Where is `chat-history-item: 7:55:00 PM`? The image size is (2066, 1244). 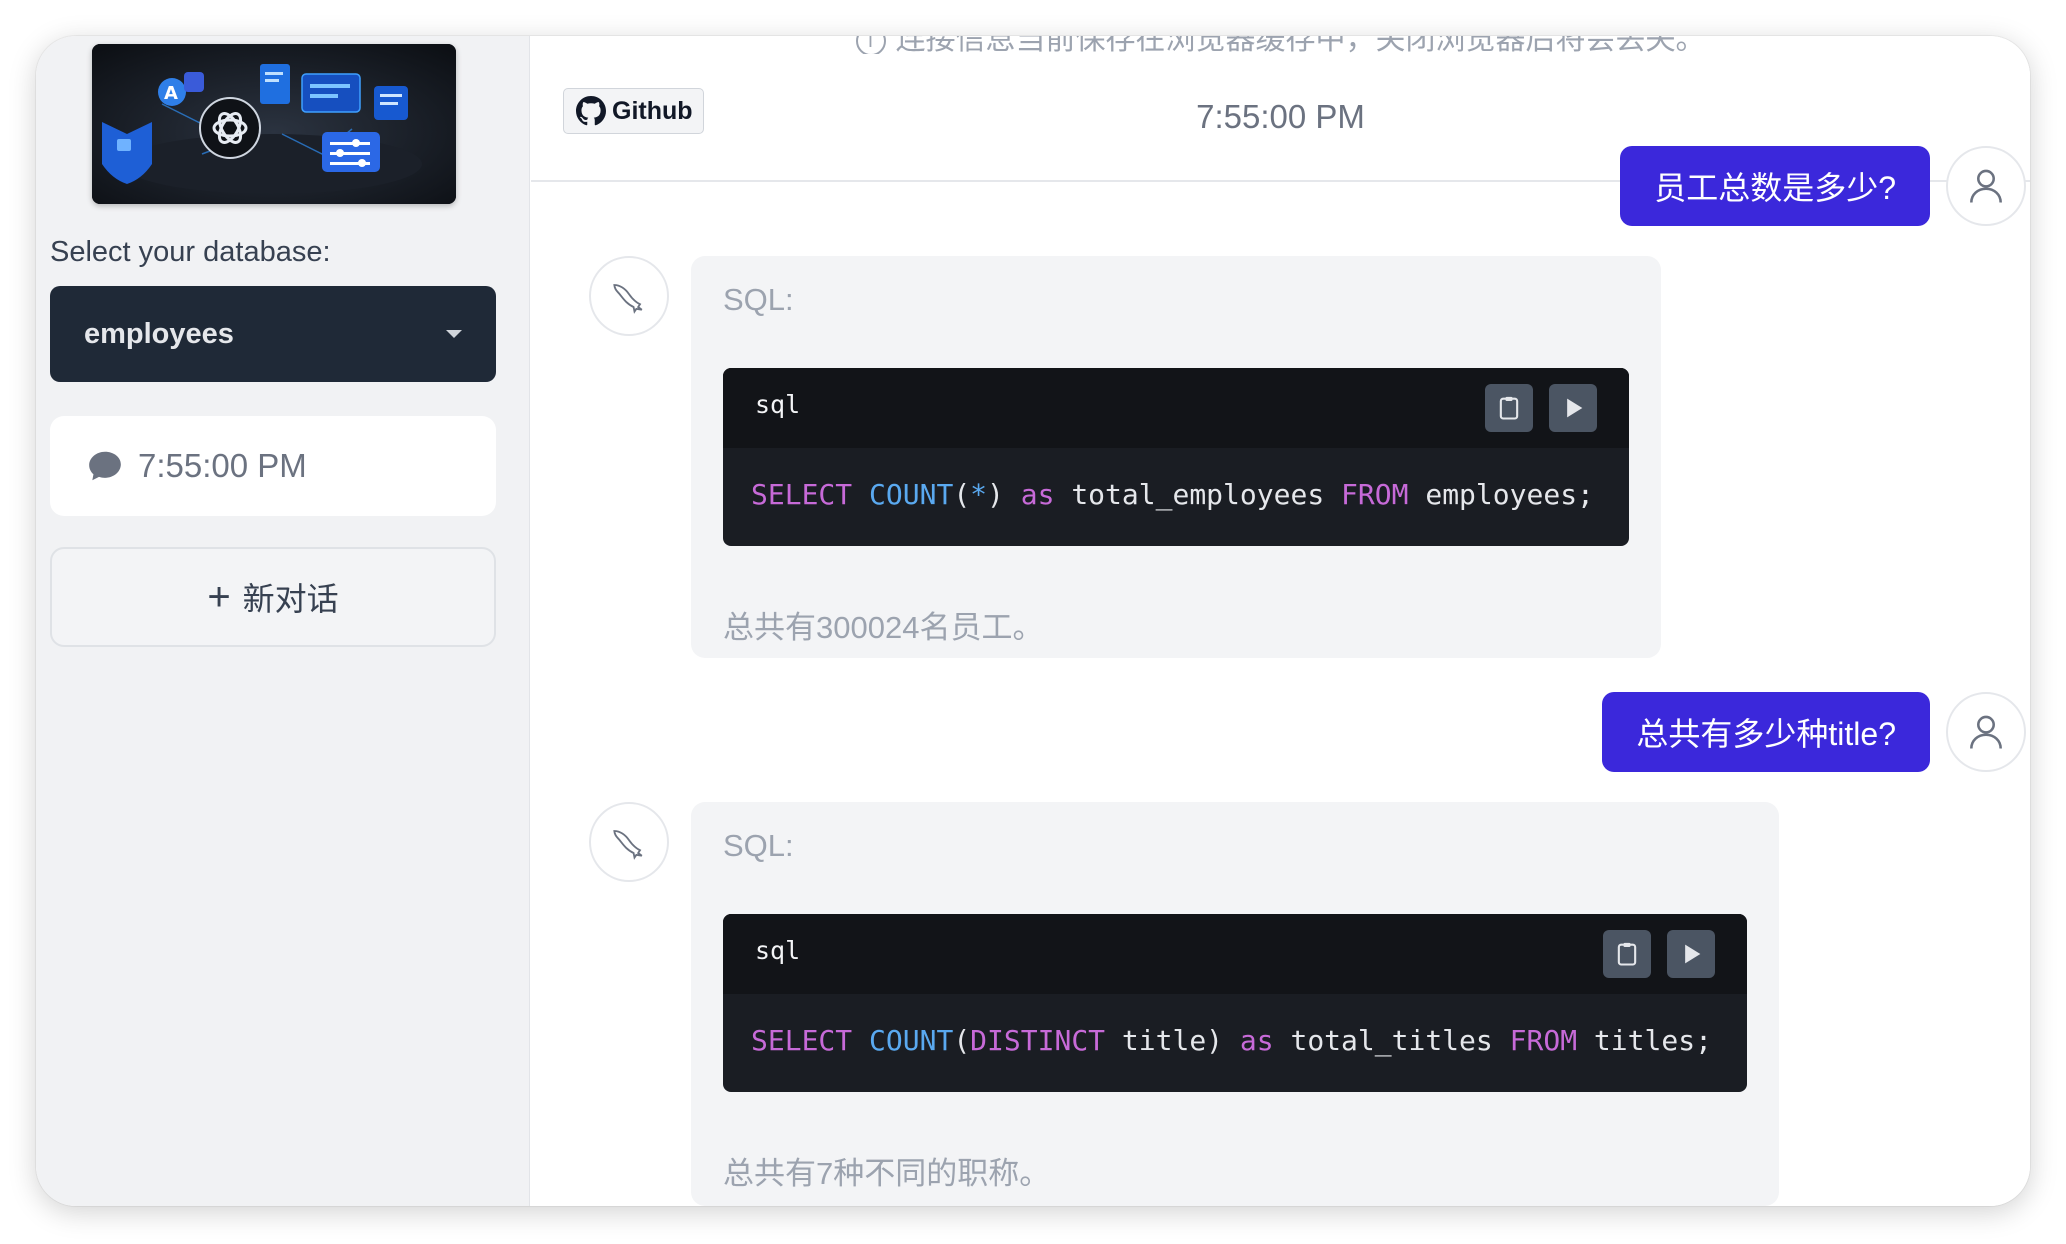
chat-history-item: 7:55:00 PM is located at coordinates (273, 466).